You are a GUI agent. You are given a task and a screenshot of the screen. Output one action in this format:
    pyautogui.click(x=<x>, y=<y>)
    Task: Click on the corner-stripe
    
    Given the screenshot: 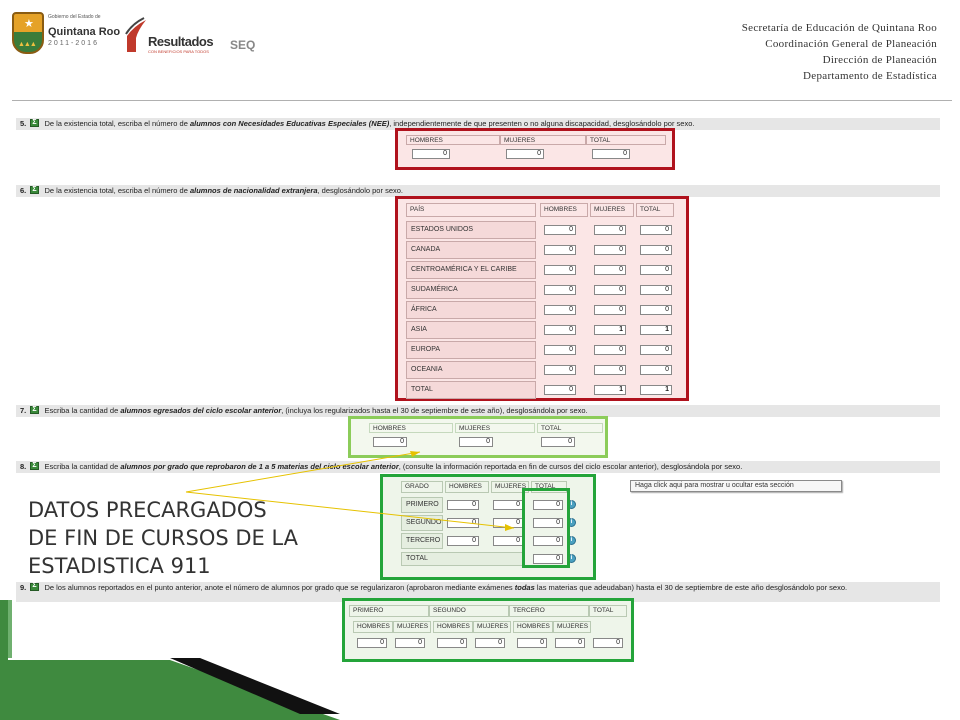 What is the action you would take?
    pyautogui.click(x=10, y=629)
    